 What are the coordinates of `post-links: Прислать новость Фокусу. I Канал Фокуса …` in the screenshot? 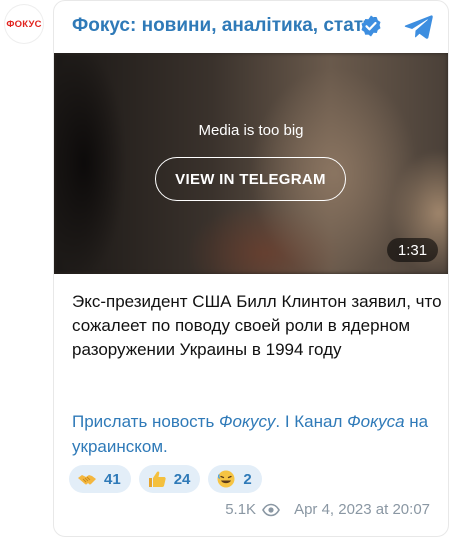 It's located at (257, 434).